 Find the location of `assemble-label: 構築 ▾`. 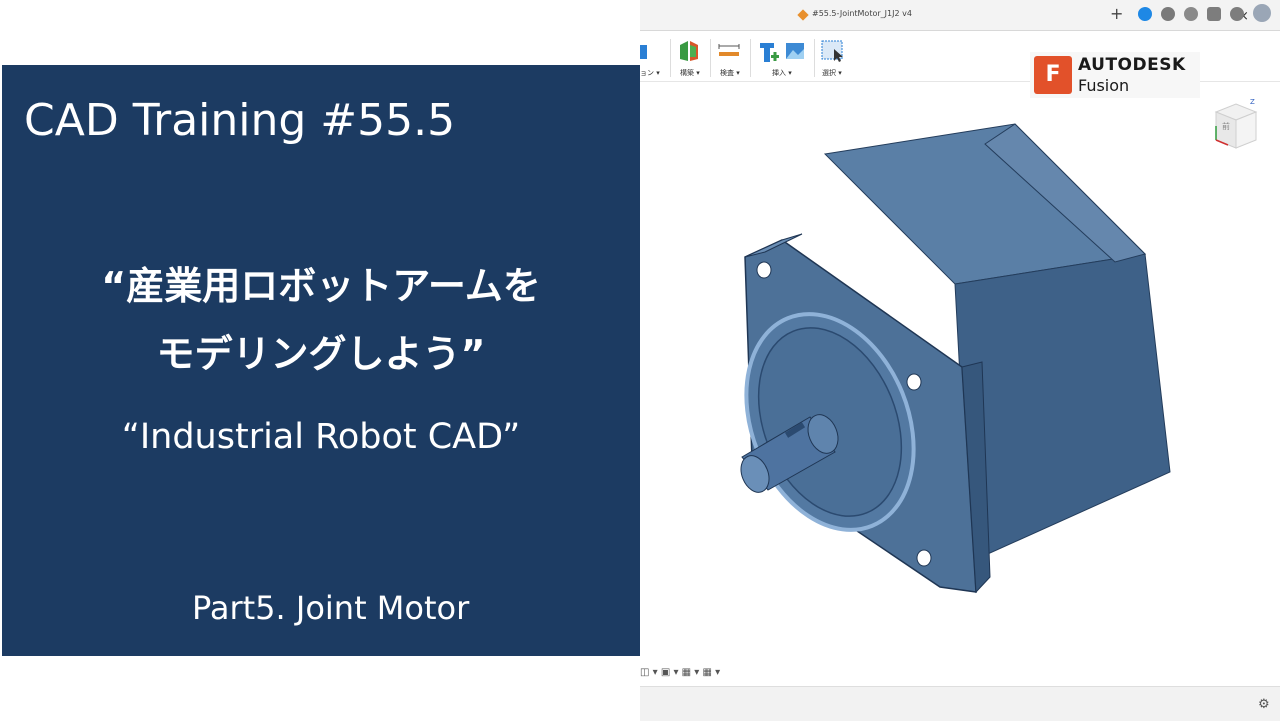

assemble-label: 構築 ▾ is located at coordinates (690, 73).